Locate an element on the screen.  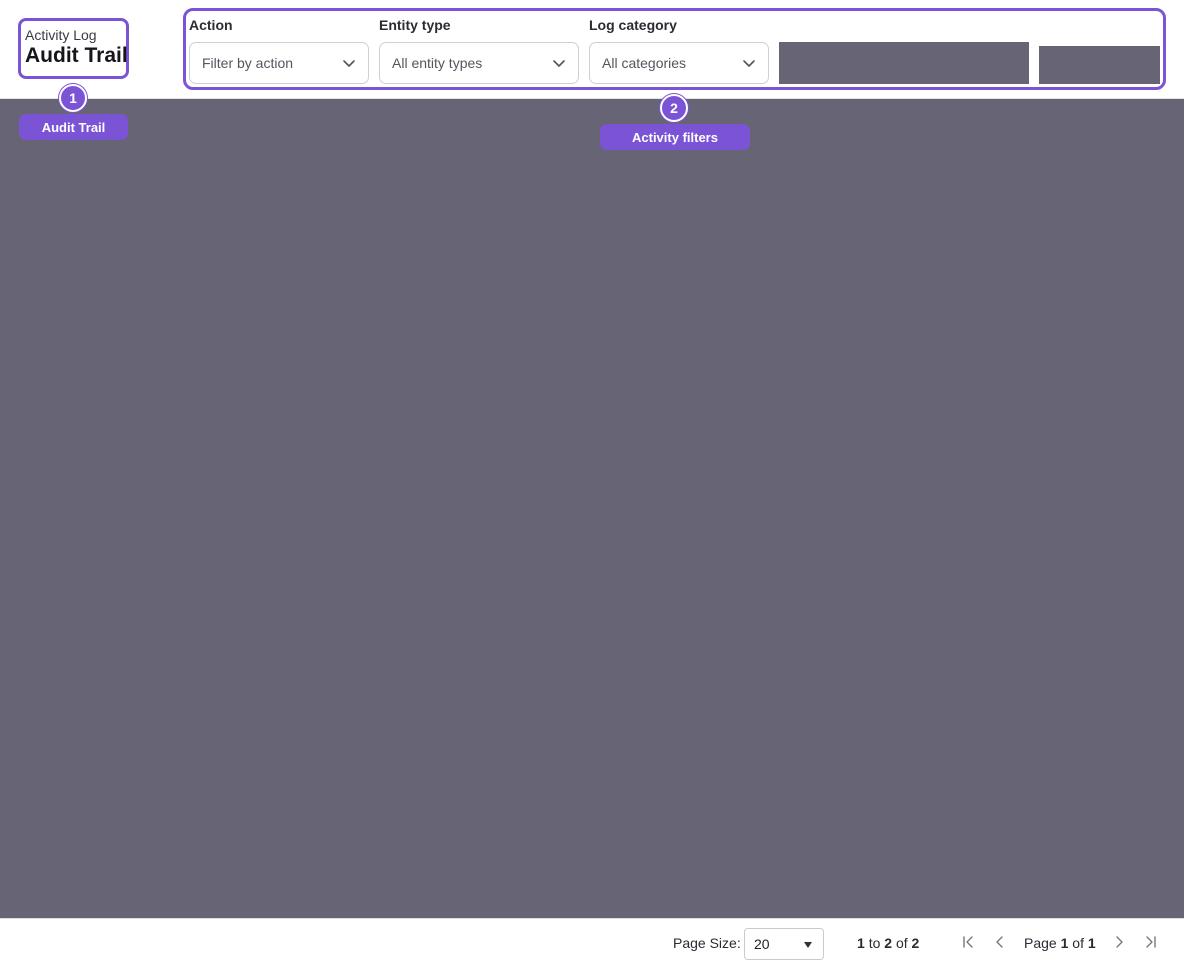
page-eyebrow: Activity Log is located at coordinates (61, 35).